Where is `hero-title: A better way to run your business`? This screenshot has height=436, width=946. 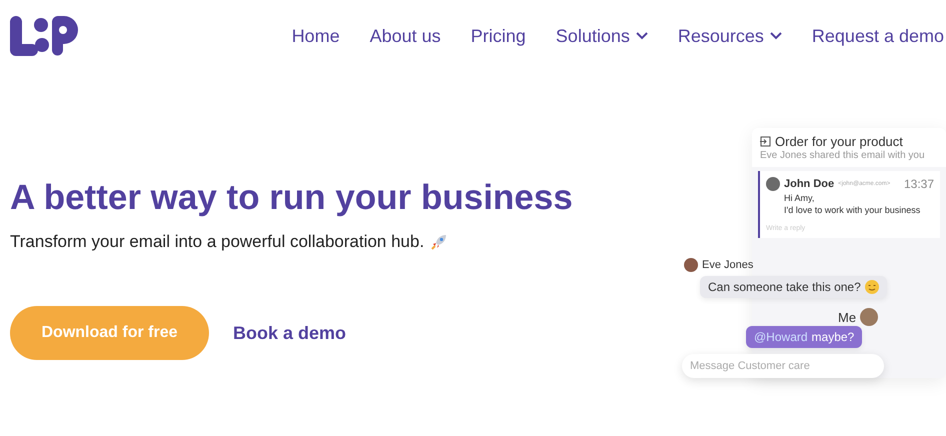
hero-title: A better way to run your business is located at coordinates (291, 198).